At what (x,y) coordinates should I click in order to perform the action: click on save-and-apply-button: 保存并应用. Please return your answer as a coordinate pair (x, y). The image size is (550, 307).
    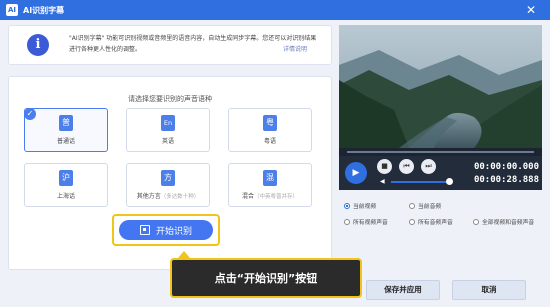
    Looking at the image, I should click on (403, 290).